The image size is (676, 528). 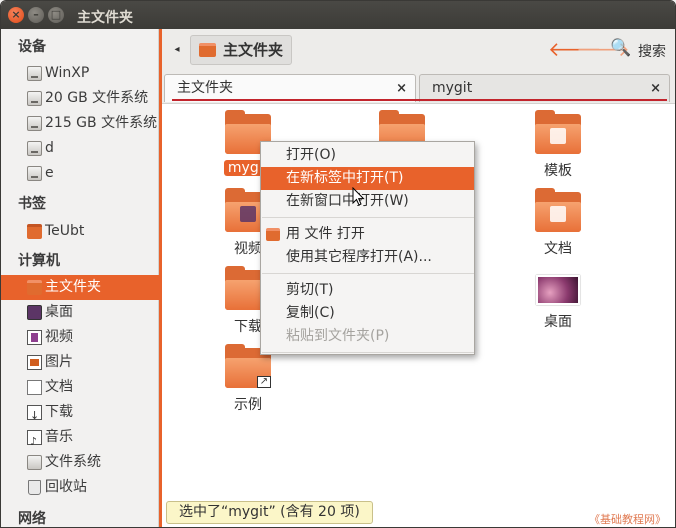 I want to click on sidebar-group-devices: 设备, so click(x=32, y=47).